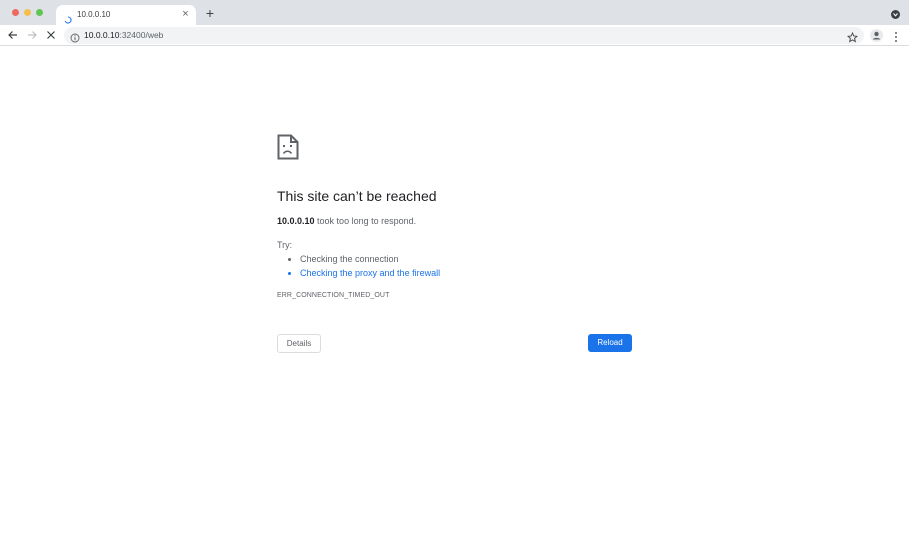 The image size is (909, 550). I want to click on address-bar: 10.0.0.10:32400/web, so click(464, 35).